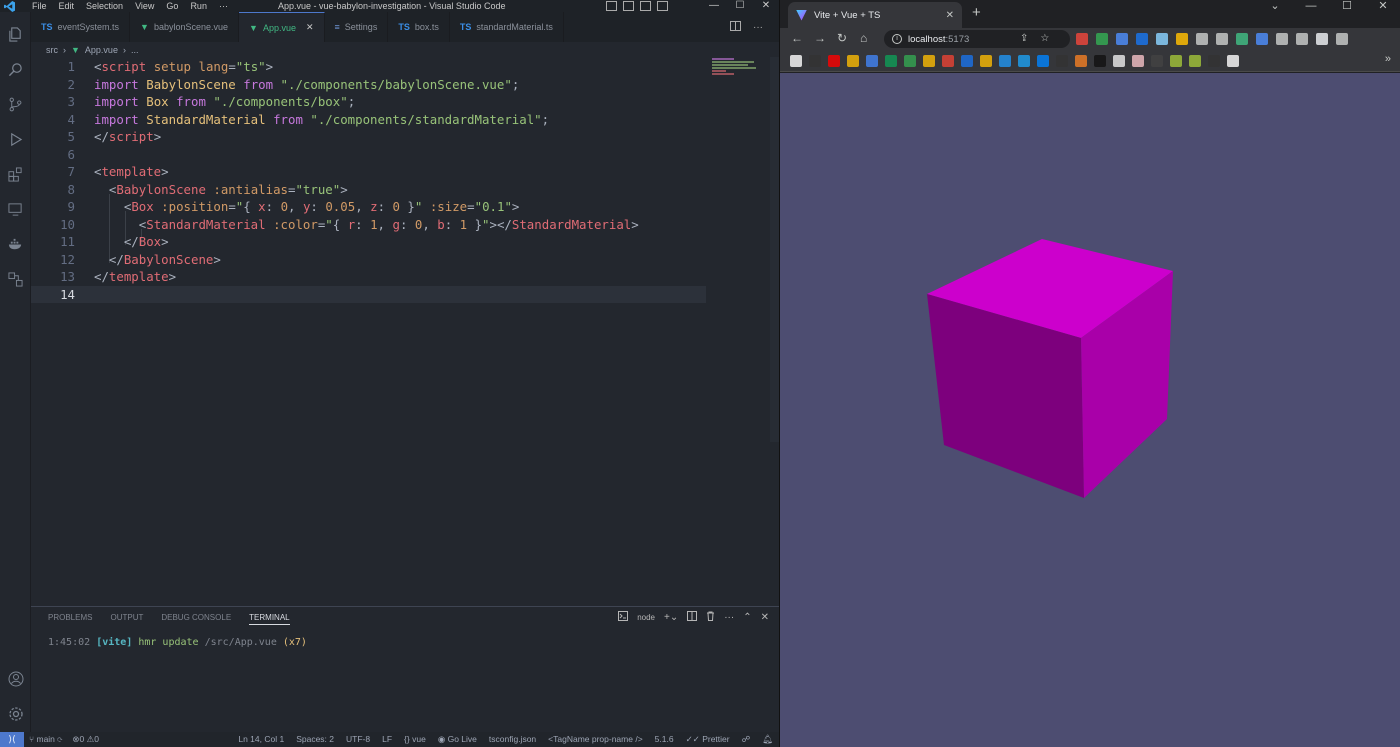 This screenshot has width=1400, height=747. Describe the element at coordinates (875, 15) in the screenshot. I see `browser-tab: Vite + Vue + TS ✕` at that location.